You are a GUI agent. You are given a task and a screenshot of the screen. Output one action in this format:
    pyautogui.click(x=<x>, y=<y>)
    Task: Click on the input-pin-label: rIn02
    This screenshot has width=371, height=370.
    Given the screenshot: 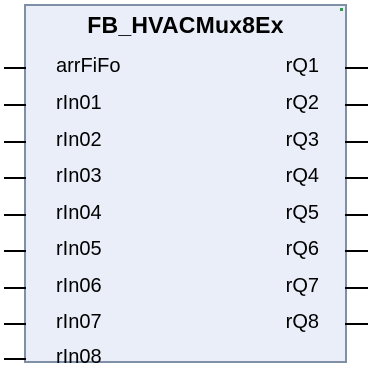 What is the action you would take?
    pyautogui.click(x=79, y=140)
    